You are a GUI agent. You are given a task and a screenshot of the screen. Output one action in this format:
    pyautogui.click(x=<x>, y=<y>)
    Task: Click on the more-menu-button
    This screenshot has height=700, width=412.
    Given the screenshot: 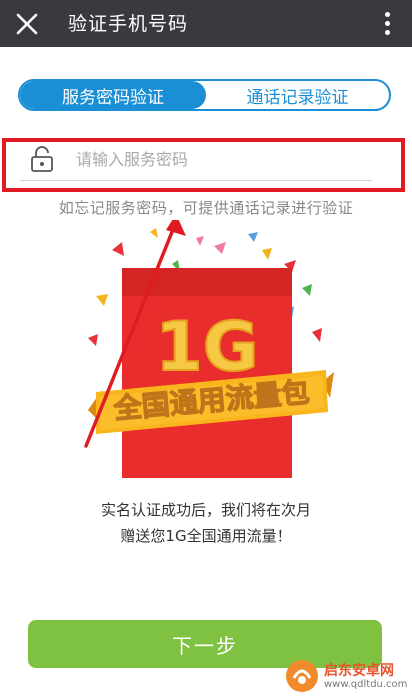 What is the action you would take?
    pyautogui.click(x=387, y=24)
    